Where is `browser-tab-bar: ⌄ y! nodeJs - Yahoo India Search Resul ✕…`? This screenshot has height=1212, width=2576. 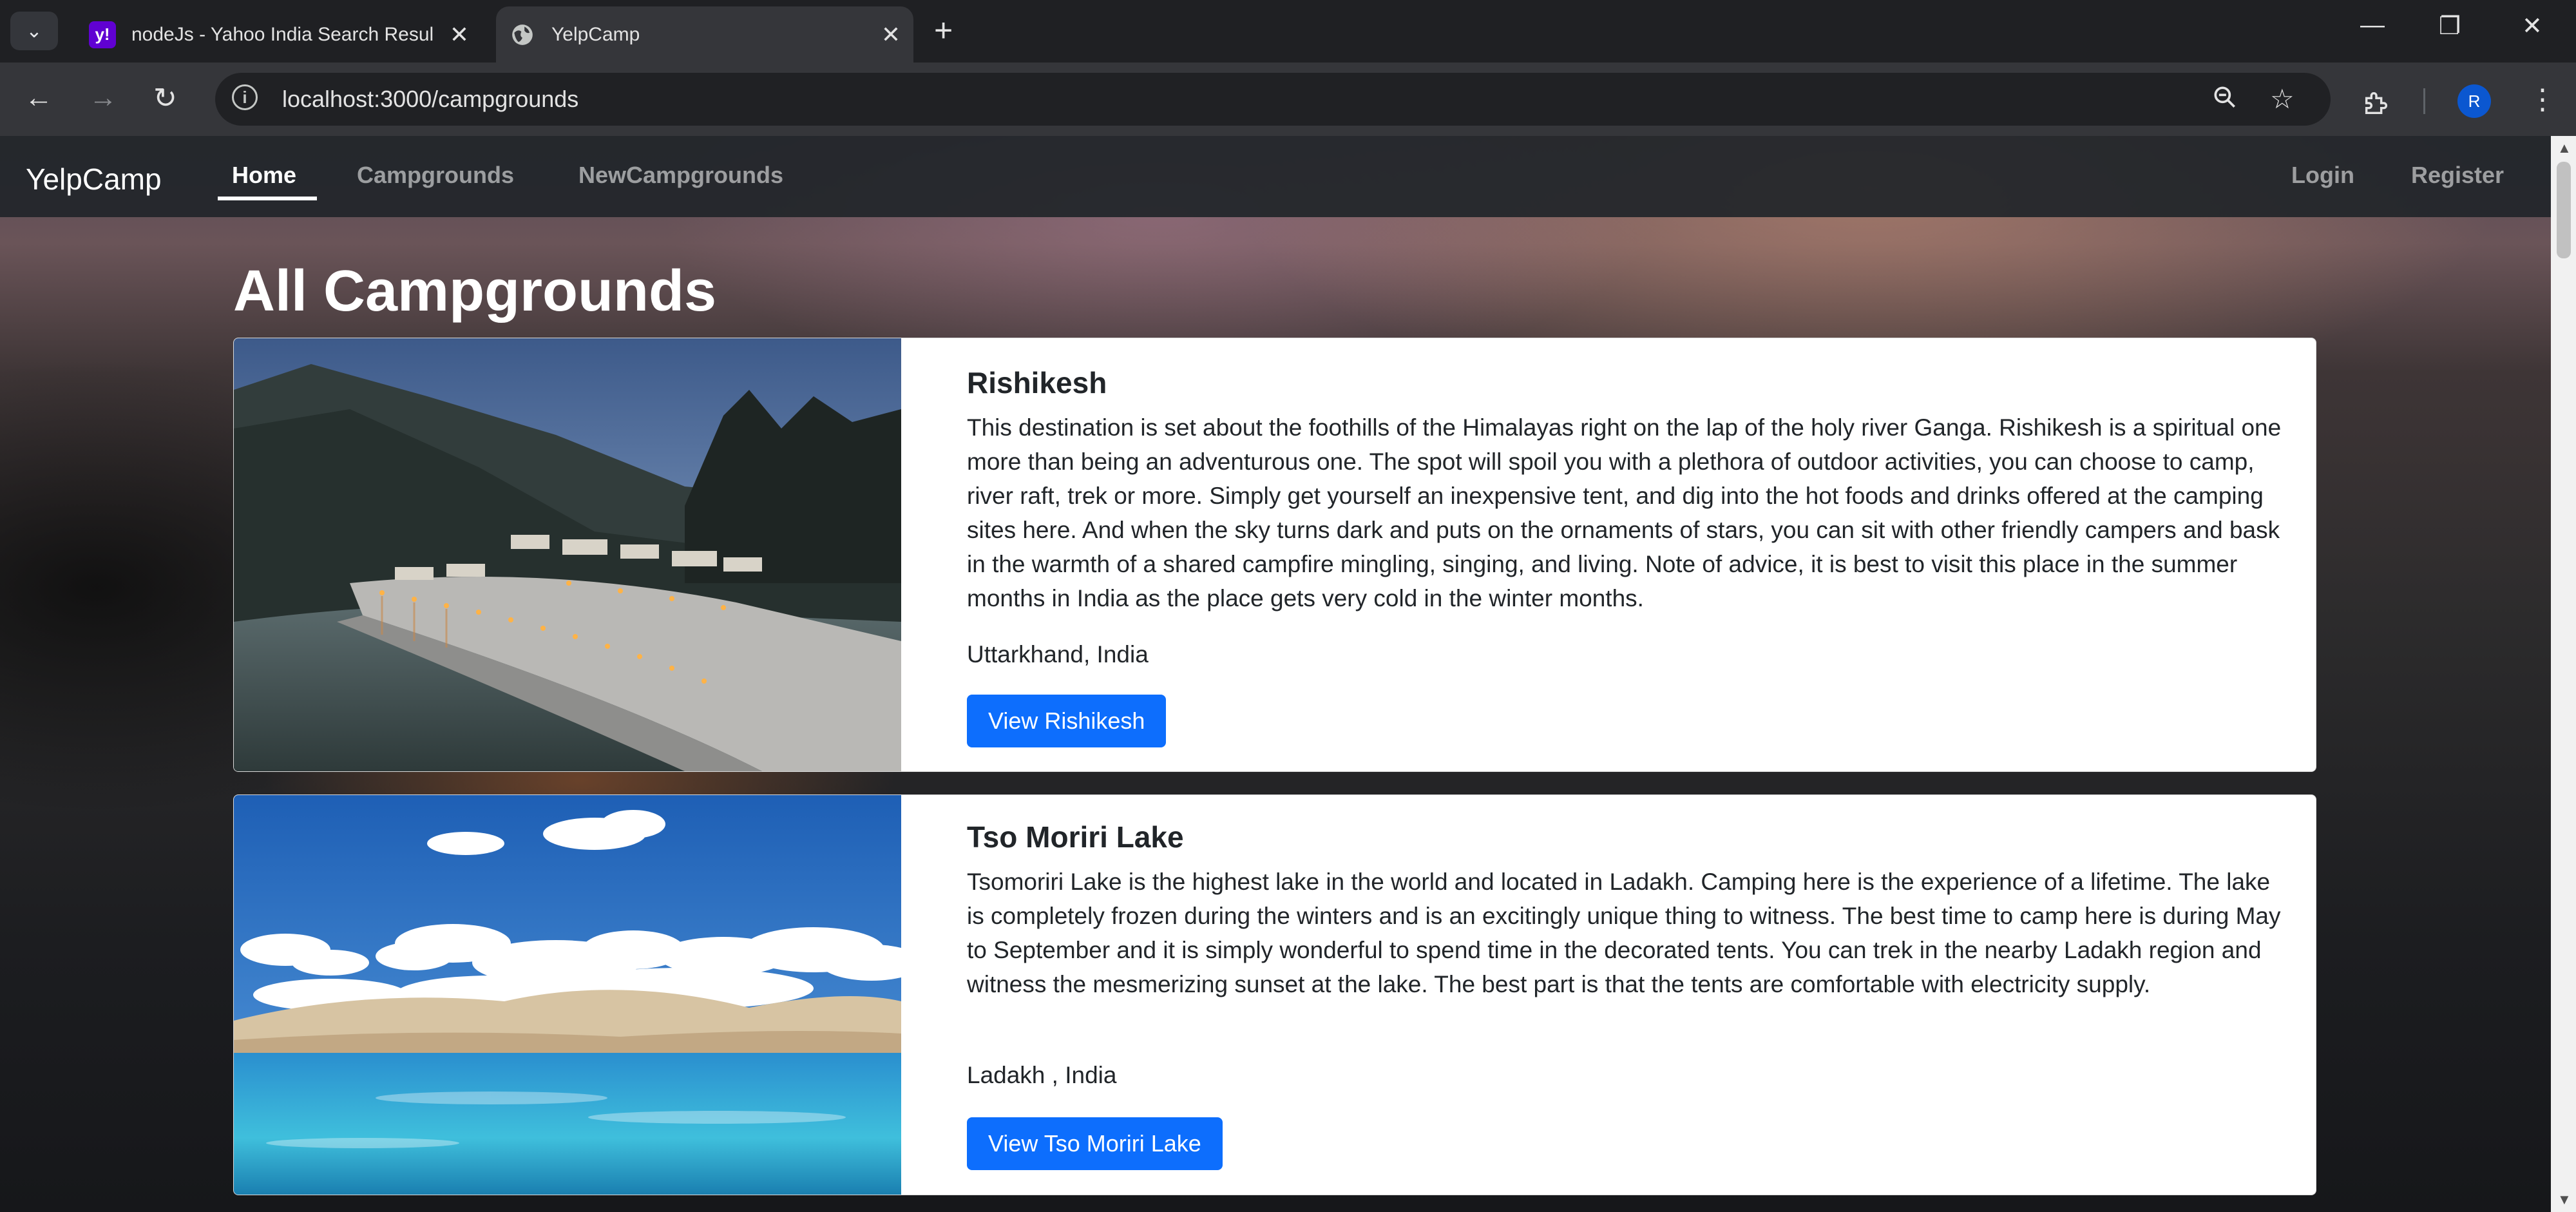
browser-tab-bar: ⌄ y! nodeJs - Yahoo India Search Resul ✕… is located at coordinates (1288, 31).